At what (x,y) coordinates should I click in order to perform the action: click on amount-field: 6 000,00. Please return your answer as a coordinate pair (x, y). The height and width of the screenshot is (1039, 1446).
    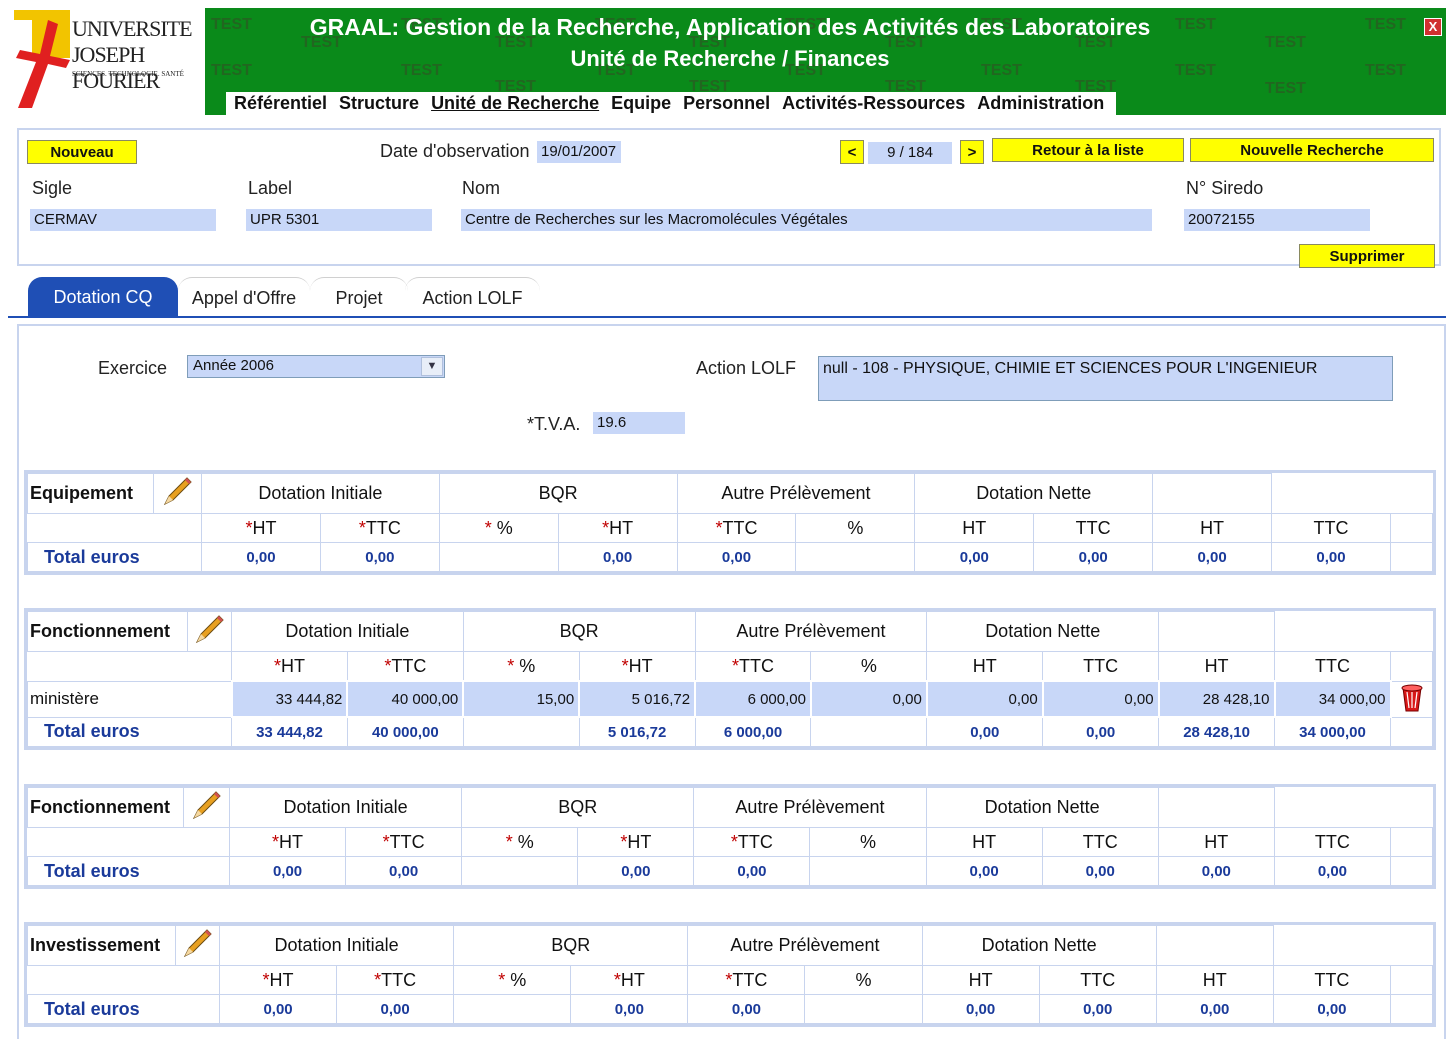
    Looking at the image, I should click on (753, 699).